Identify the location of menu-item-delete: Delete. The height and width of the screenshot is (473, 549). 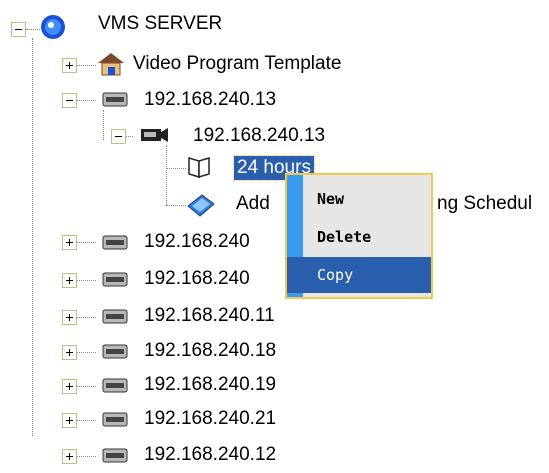
(359, 237).